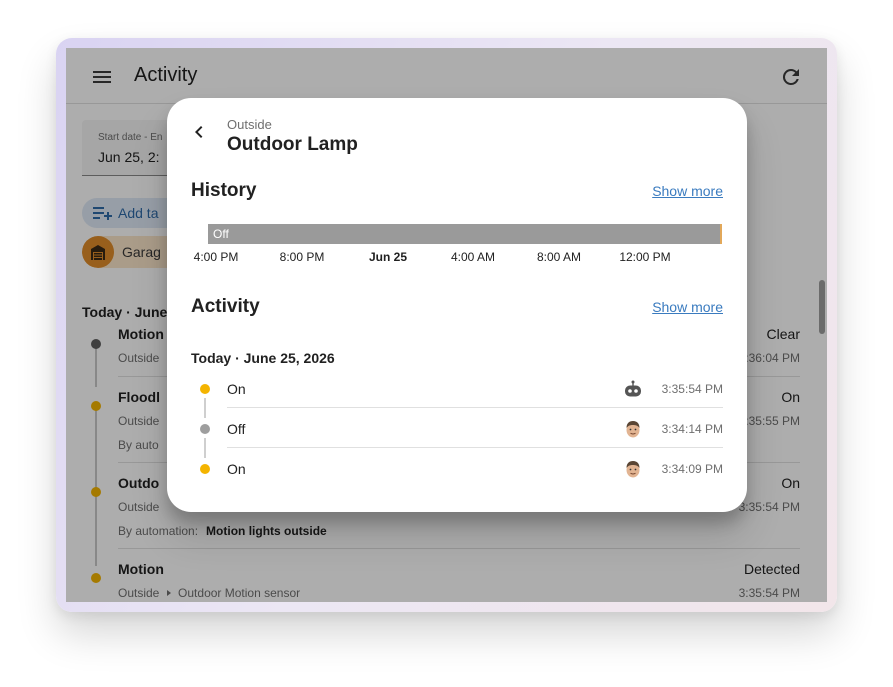 The image size is (893, 687). I want to click on history-heading: History, so click(224, 190).